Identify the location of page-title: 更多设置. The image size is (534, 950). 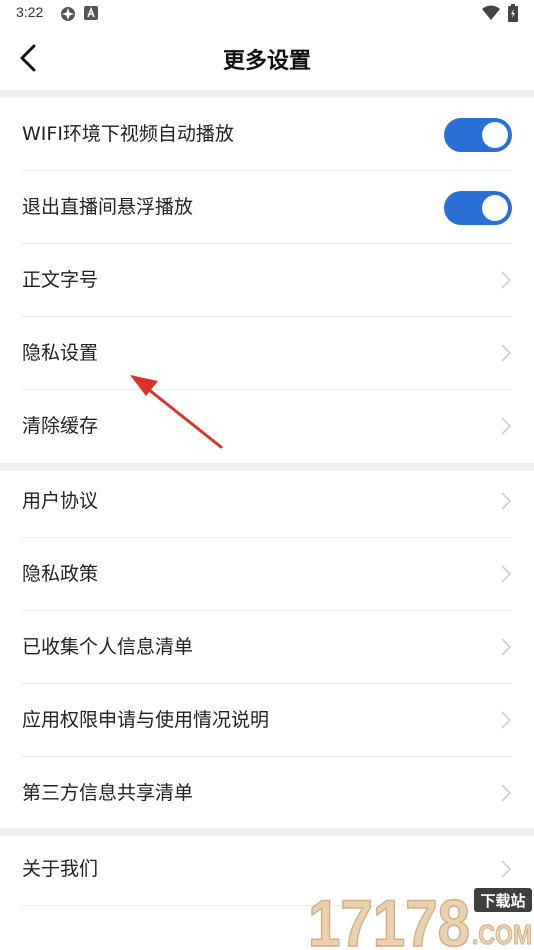
(266, 61).